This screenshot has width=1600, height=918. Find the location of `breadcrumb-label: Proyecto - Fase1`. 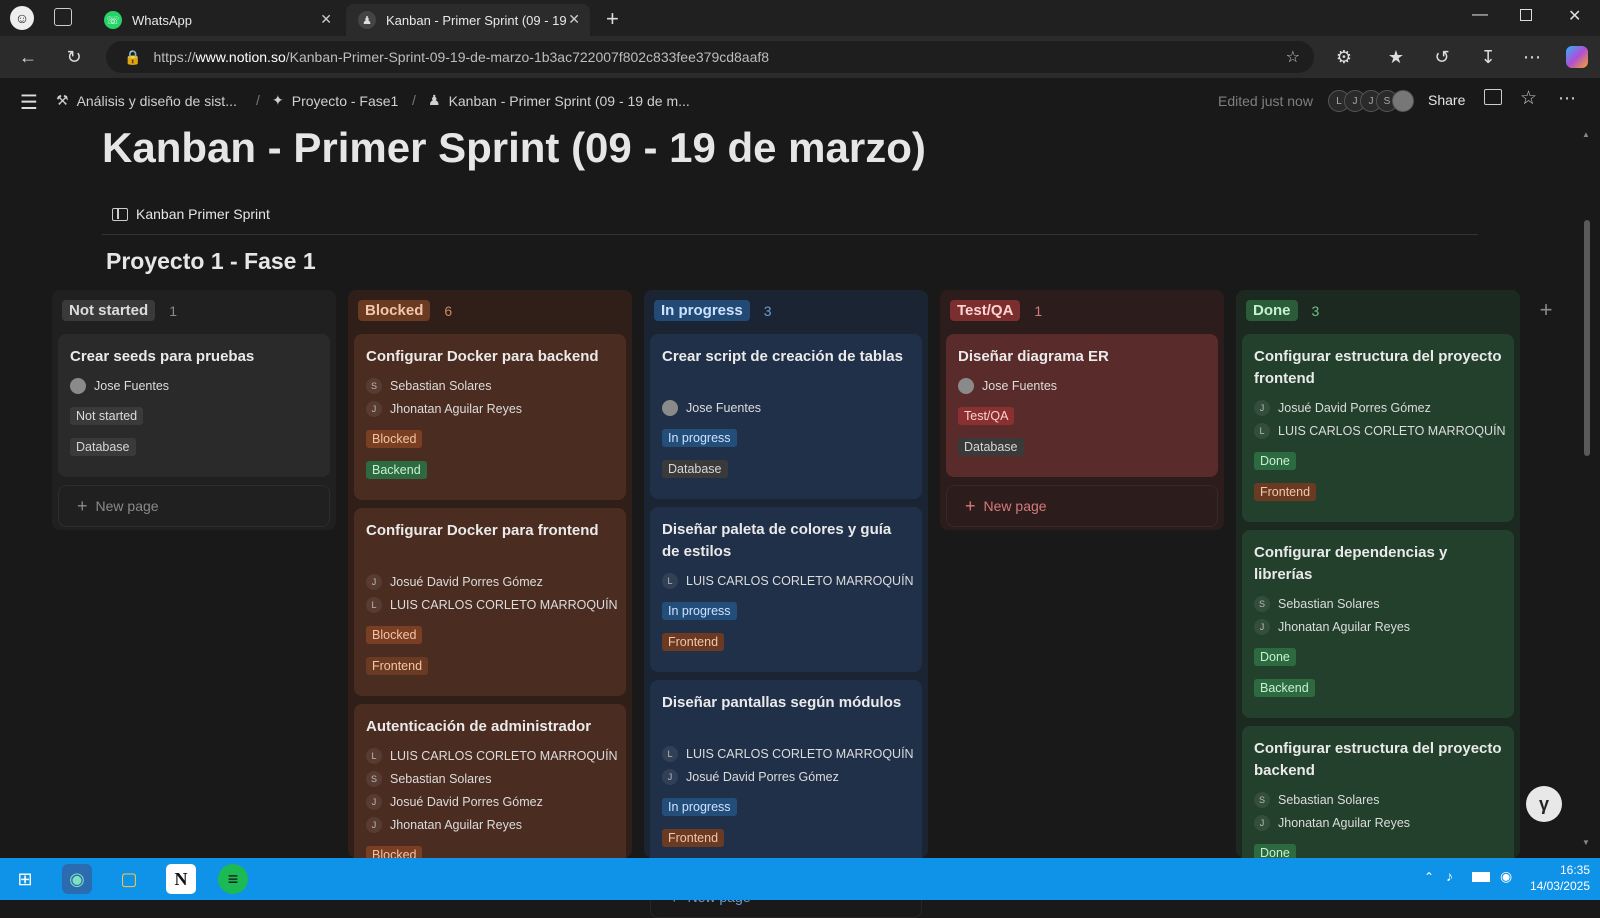

breadcrumb-label: Proyecto - Fase1 is located at coordinates (345, 100).